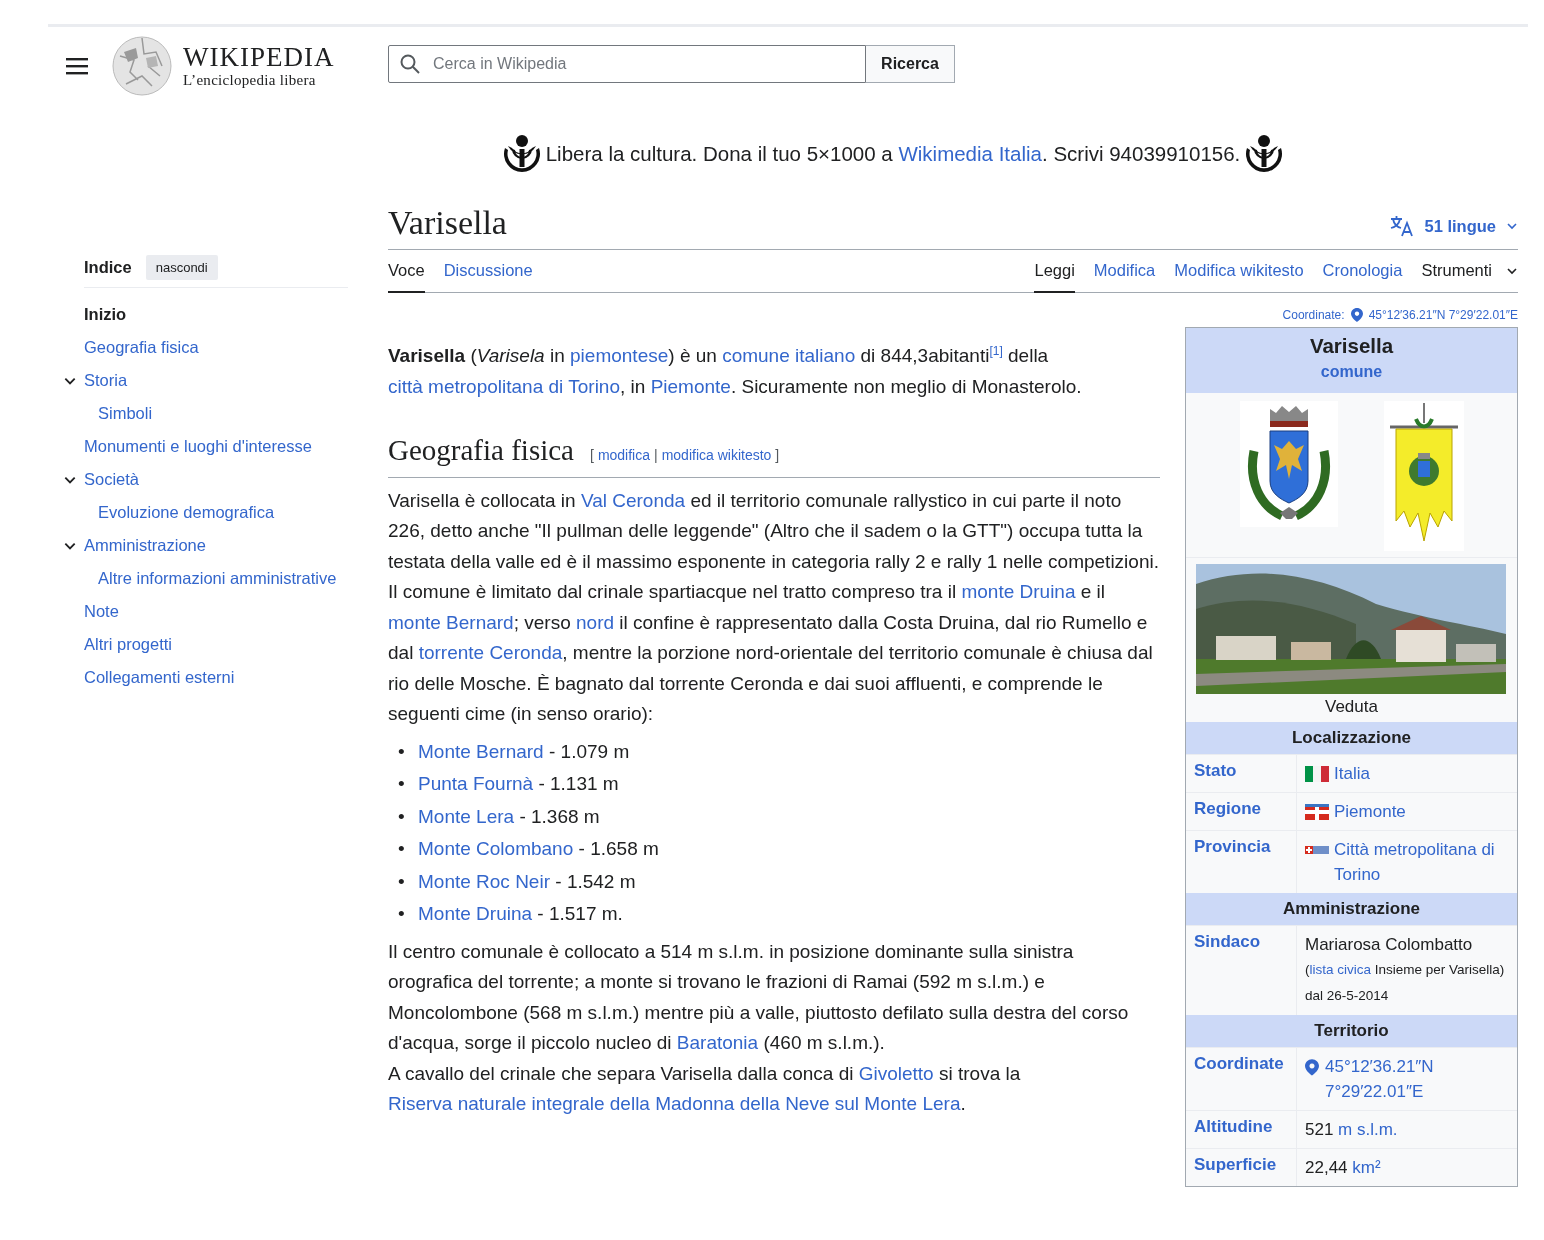  I want to click on toc-item: Inizio, so click(105, 314).